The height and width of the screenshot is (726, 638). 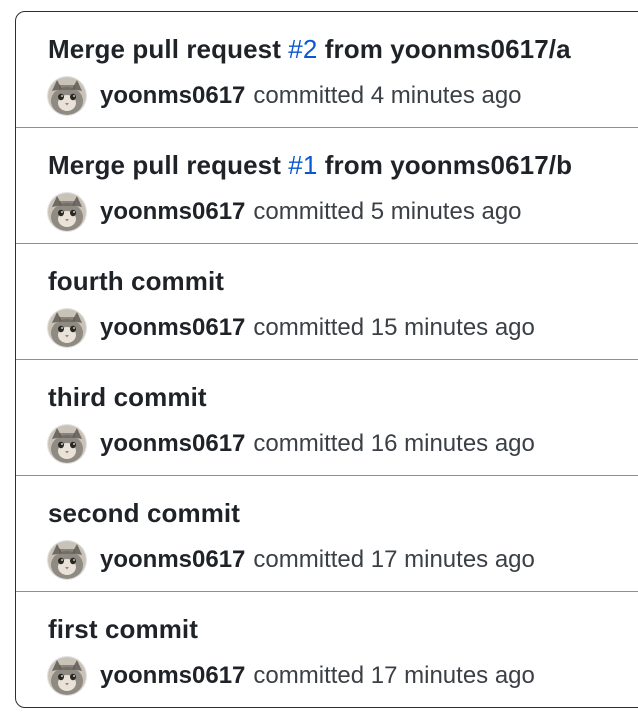 What do you see at coordinates (394, 327) in the screenshot?
I see `committed-time: committed 15 minutes ago` at bounding box center [394, 327].